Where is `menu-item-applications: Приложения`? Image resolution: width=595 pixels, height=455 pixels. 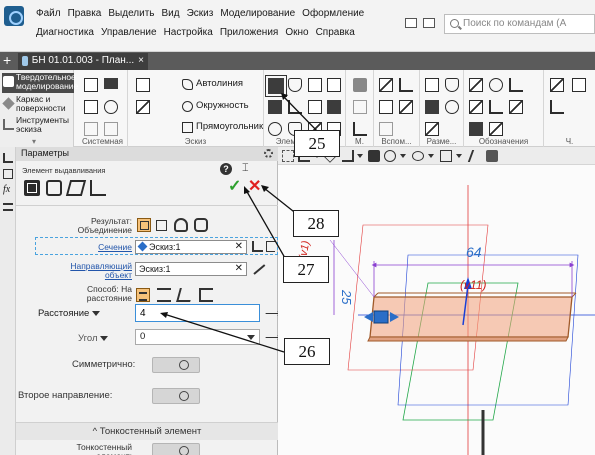
menu-item-applications: Приложения is located at coordinates (249, 32).